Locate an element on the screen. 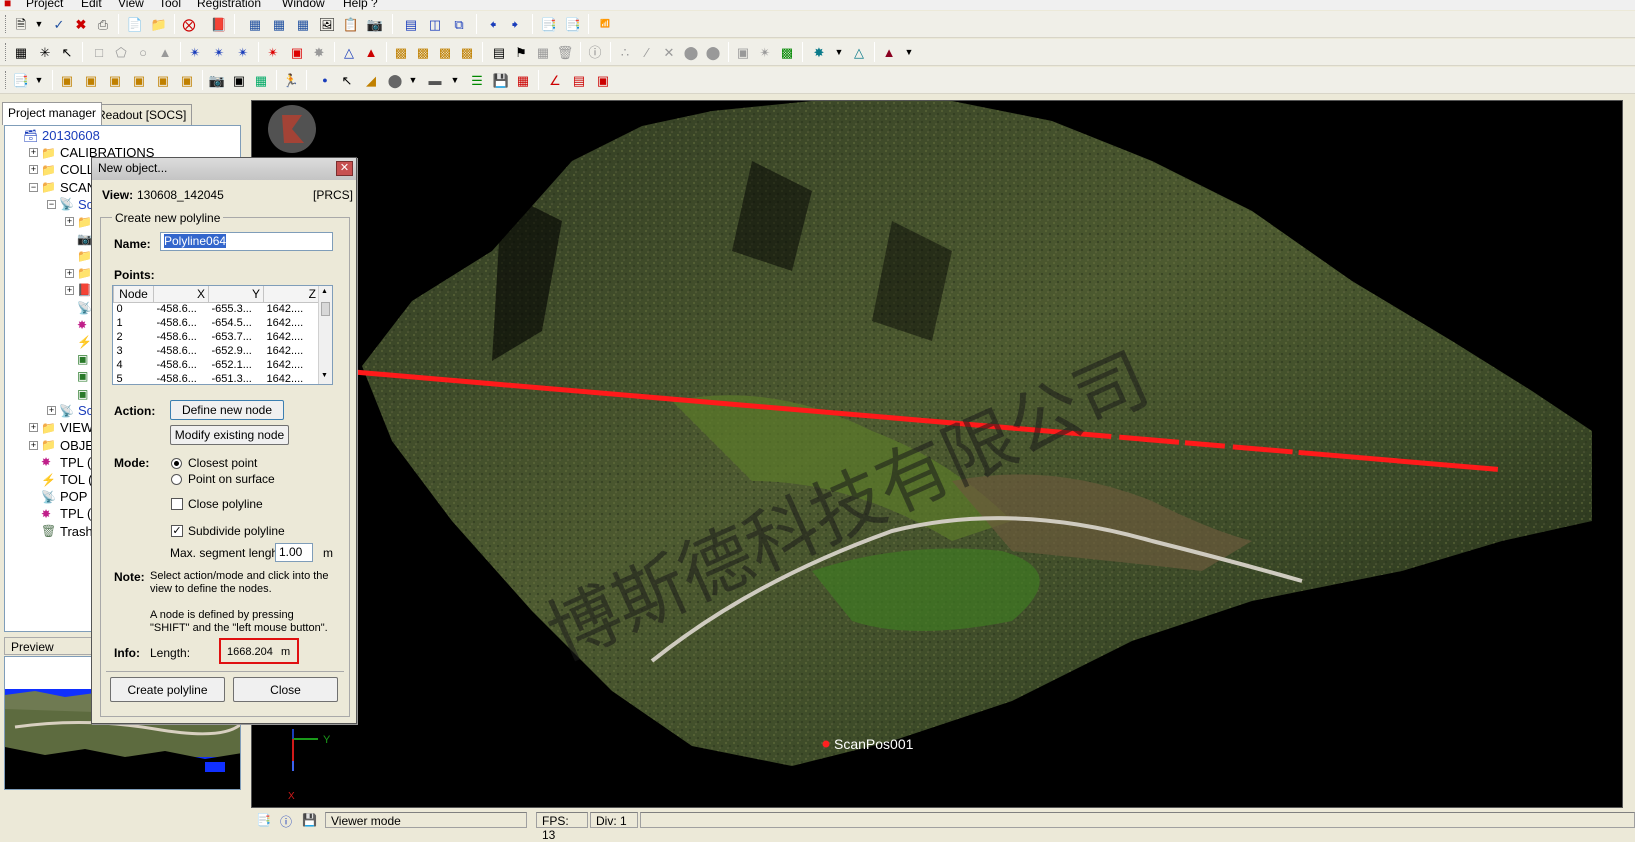 This screenshot has width=1635, height=842. sphere-icon: ⬤ is located at coordinates (395, 80).